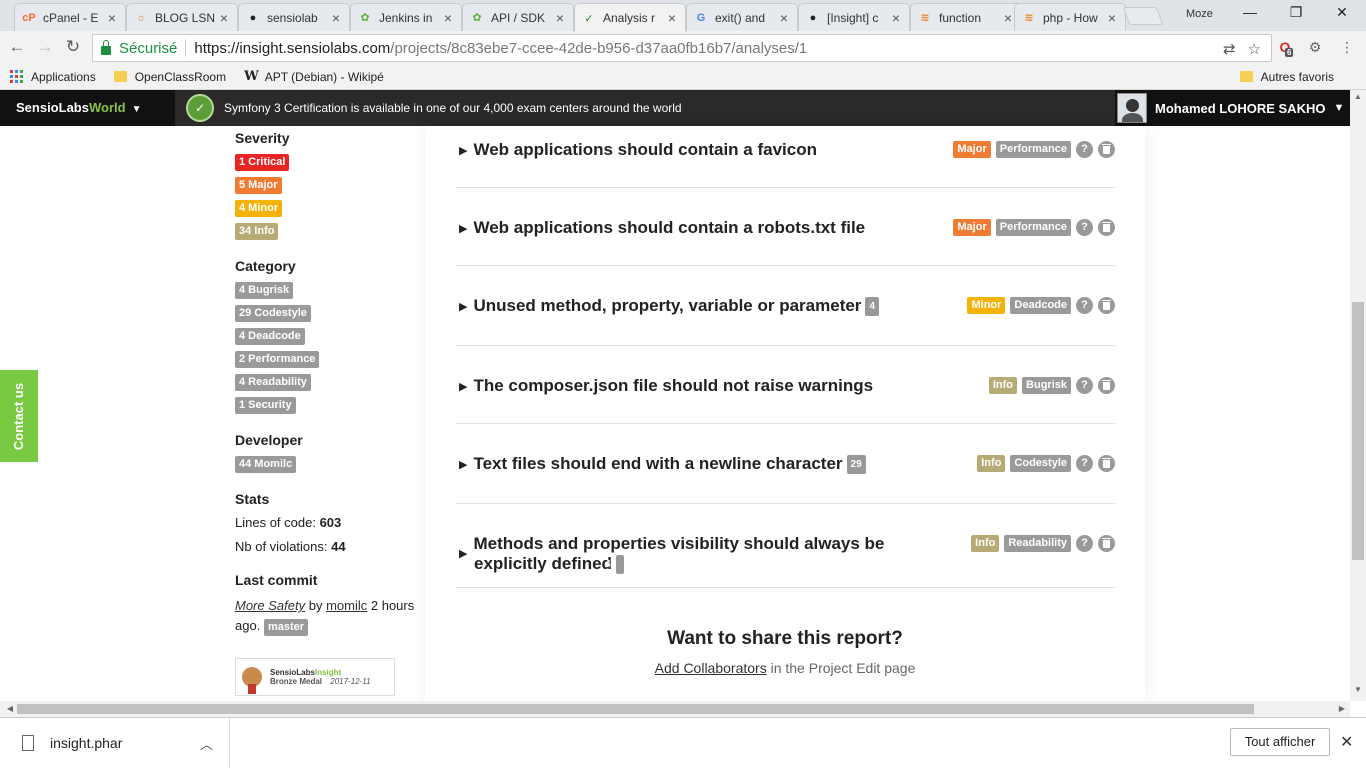 Image resolution: width=1366 pixels, height=768 pixels. I want to click on commit-author-link: momilc, so click(346, 605).